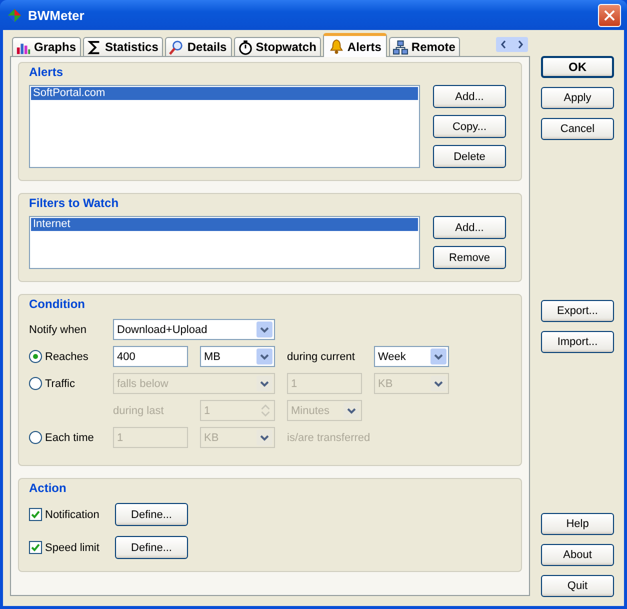 The height and width of the screenshot is (609, 627). Describe the element at coordinates (224, 224) in the screenshot. I see `list-item: Internet` at that location.